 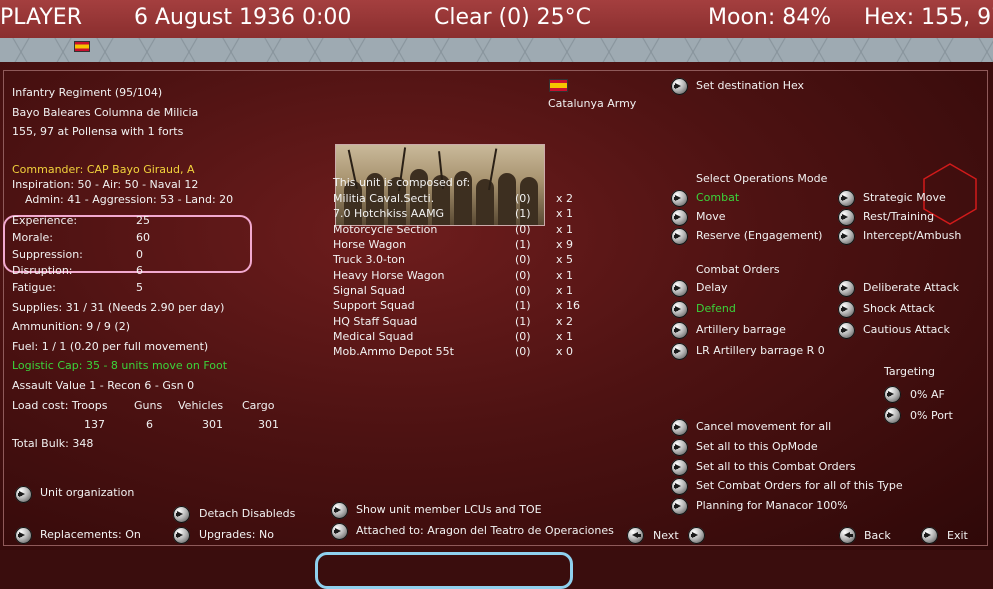 I want to click on lr-artillery-label: LR Artillery barrage R 0, so click(x=760, y=351).